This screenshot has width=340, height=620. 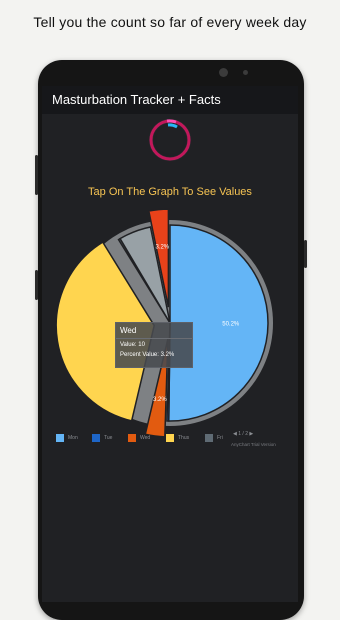 What do you see at coordinates (235, 434) in the screenshot?
I see `pager-prev-icon: ◀` at bounding box center [235, 434].